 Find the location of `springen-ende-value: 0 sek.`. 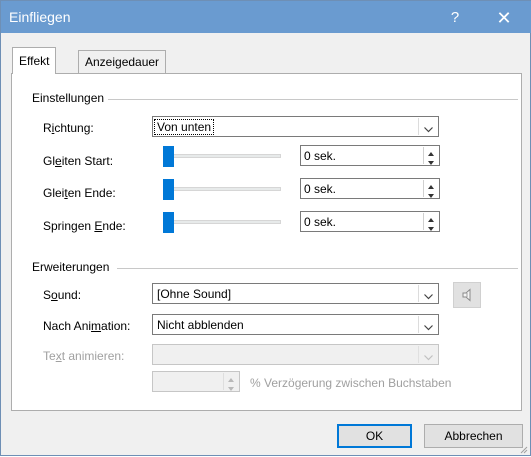

springen-ende-value: 0 sek. is located at coordinates (320, 222).